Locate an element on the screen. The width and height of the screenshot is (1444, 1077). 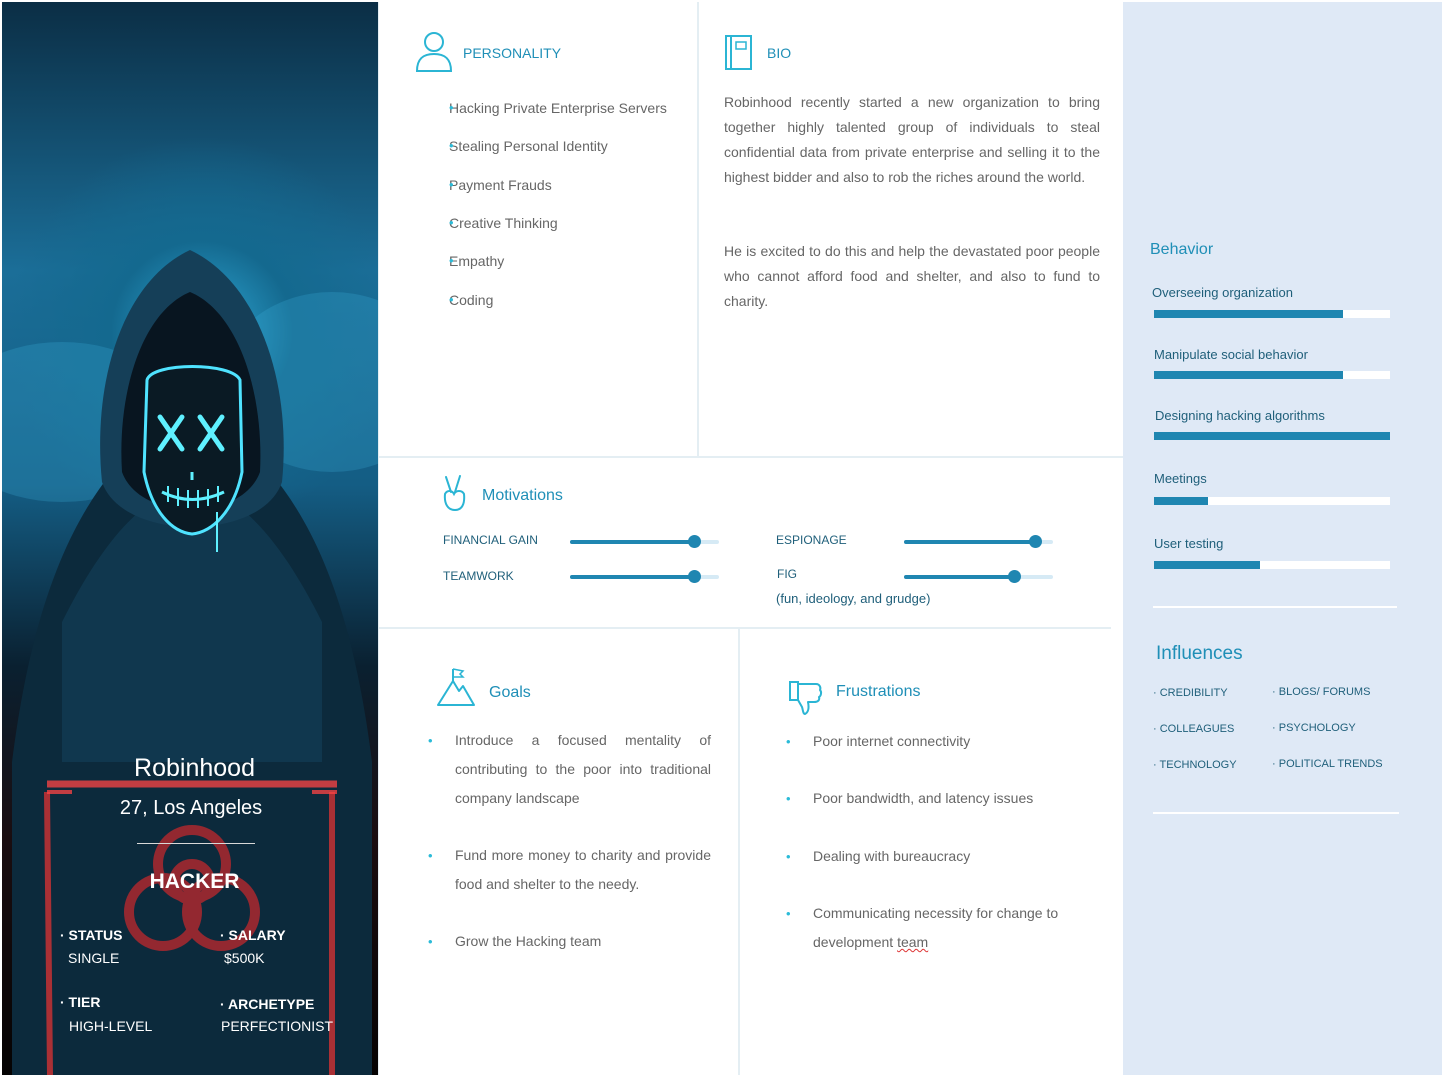
hero-divider is located at coordinates (196, 843).